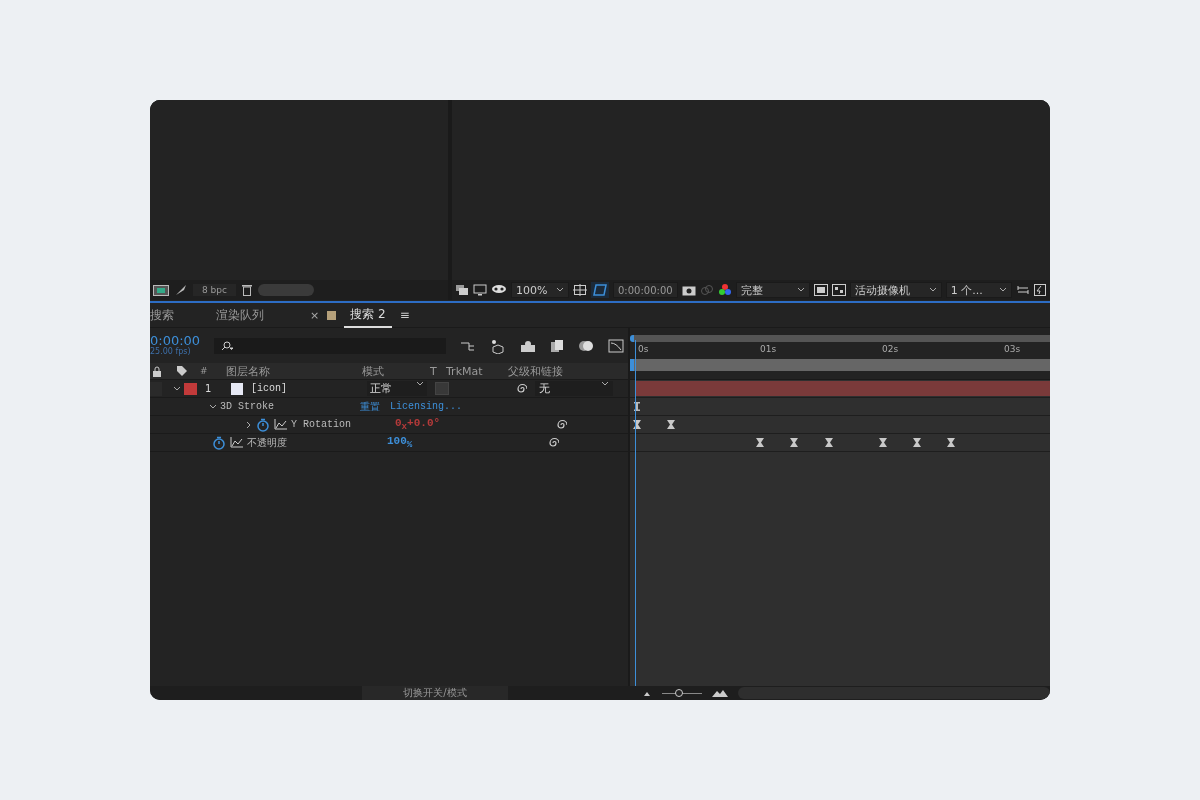 This screenshot has height=800, width=1200. What do you see at coordinates (480, 290) in the screenshot?
I see `display-icon` at bounding box center [480, 290].